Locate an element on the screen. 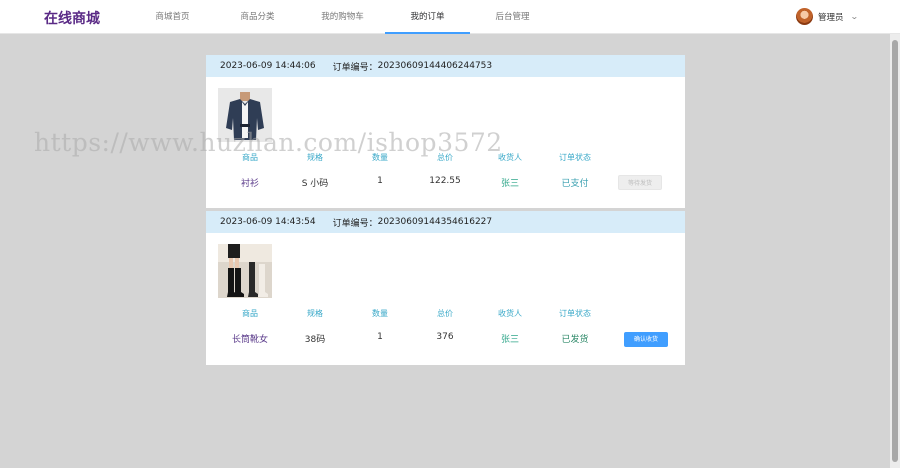  awaiting-shipment-button: 等待发货 is located at coordinates (640, 182).